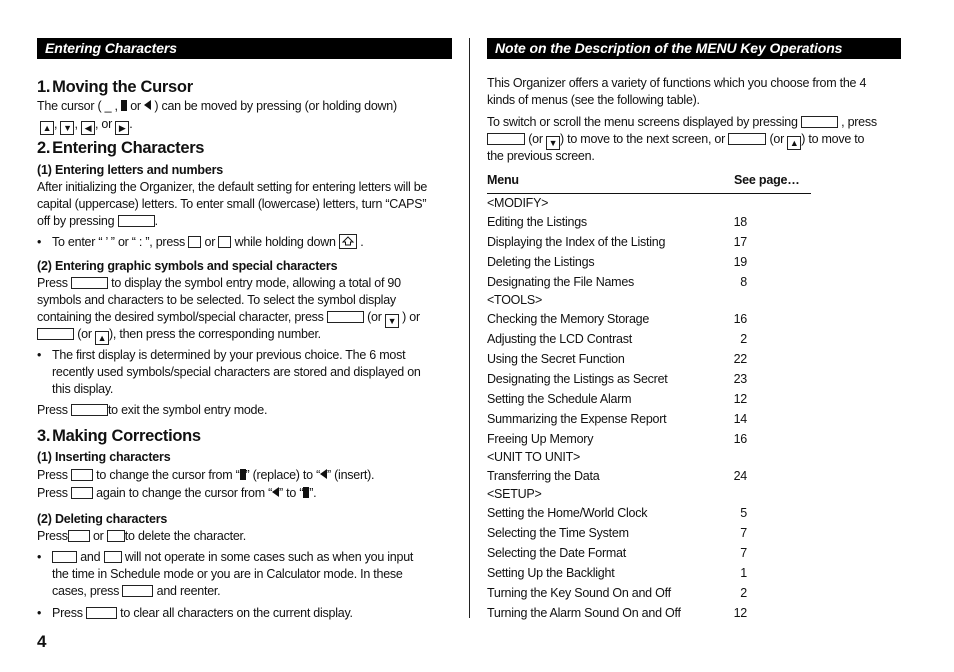  I want to click on menu-name: Setting the Schedule Alarm, so click(559, 398).